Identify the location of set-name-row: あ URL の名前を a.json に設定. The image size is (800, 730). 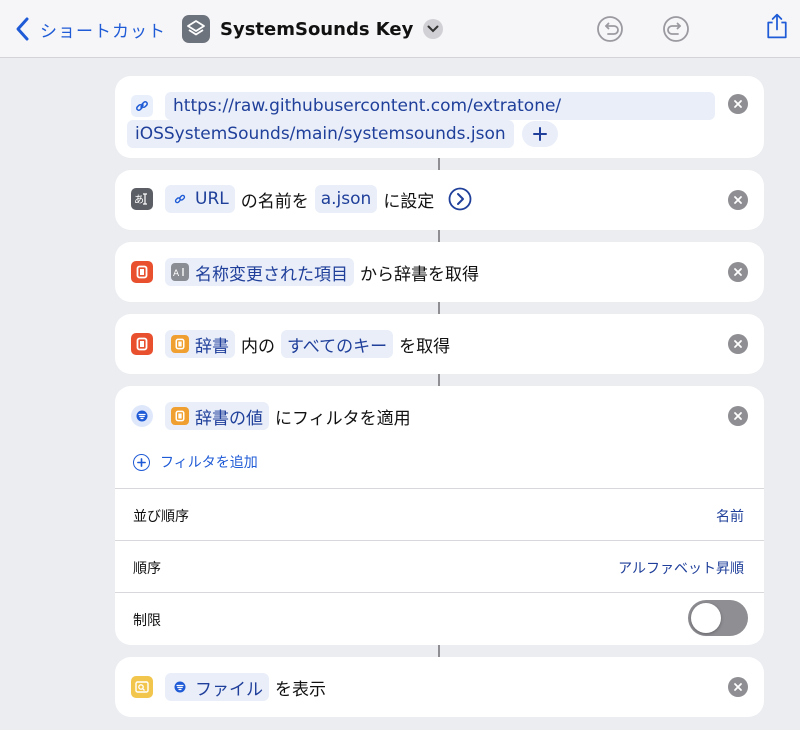
(301, 199).